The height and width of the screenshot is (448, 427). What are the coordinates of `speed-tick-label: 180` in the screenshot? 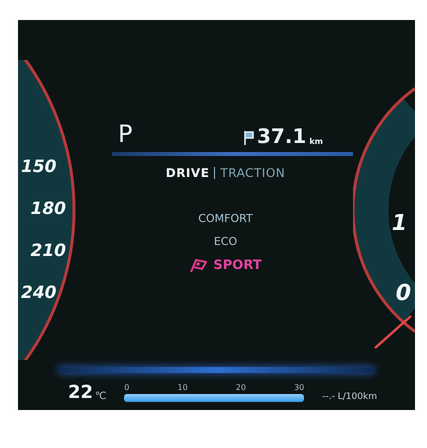 It's located at (48, 209).